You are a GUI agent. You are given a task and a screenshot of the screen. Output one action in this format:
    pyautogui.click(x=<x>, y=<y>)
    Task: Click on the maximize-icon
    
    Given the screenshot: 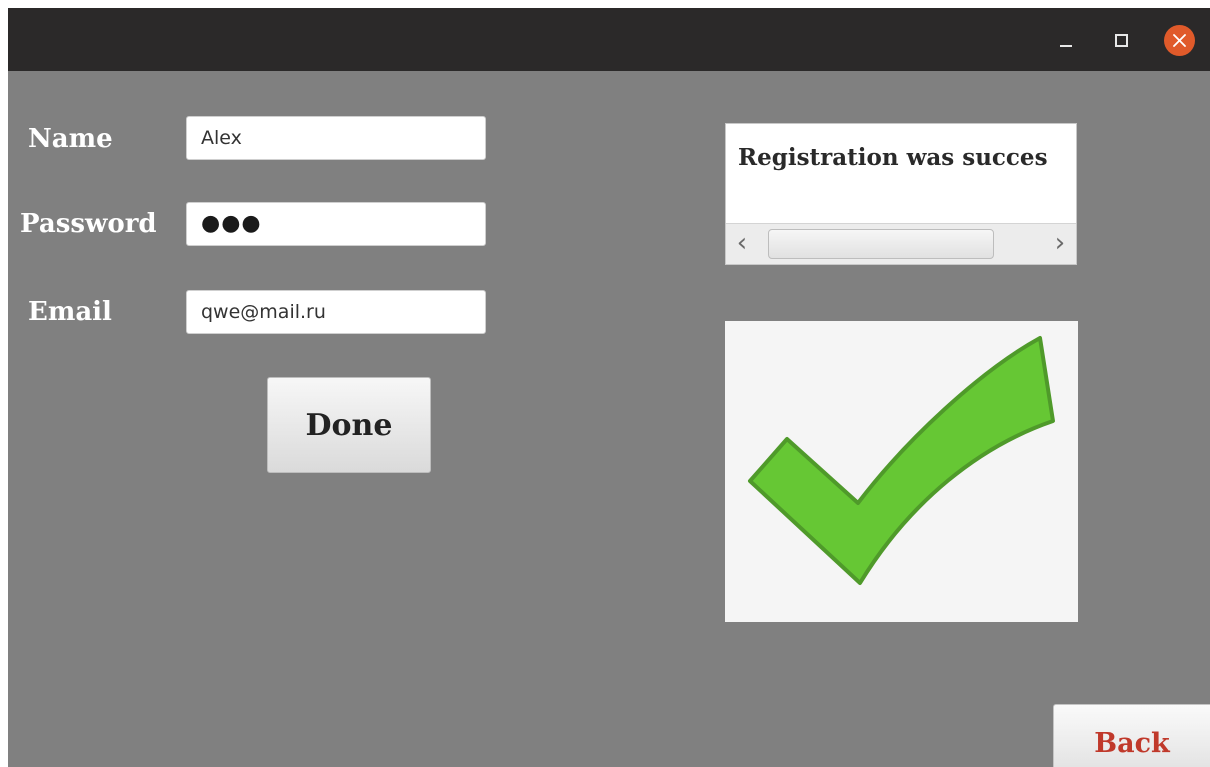 What is the action you would take?
    pyautogui.click(x=1121, y=40)
    